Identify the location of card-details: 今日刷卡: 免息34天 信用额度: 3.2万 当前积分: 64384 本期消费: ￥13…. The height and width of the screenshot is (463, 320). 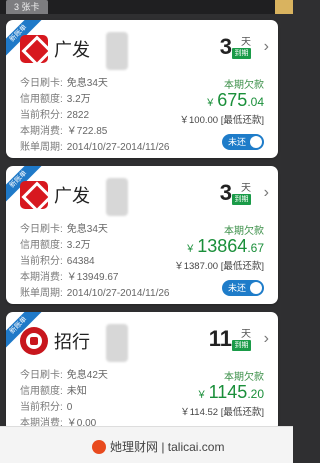
(94, 262).